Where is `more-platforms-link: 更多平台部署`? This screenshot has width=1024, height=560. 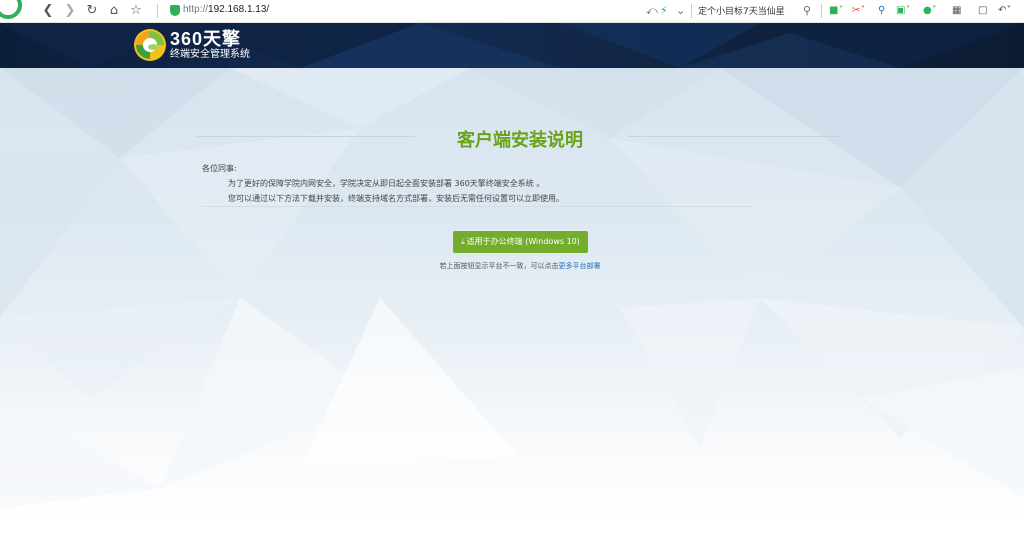
more-platforms-link: 更多平台部署 is located at coordinates (580, 266).